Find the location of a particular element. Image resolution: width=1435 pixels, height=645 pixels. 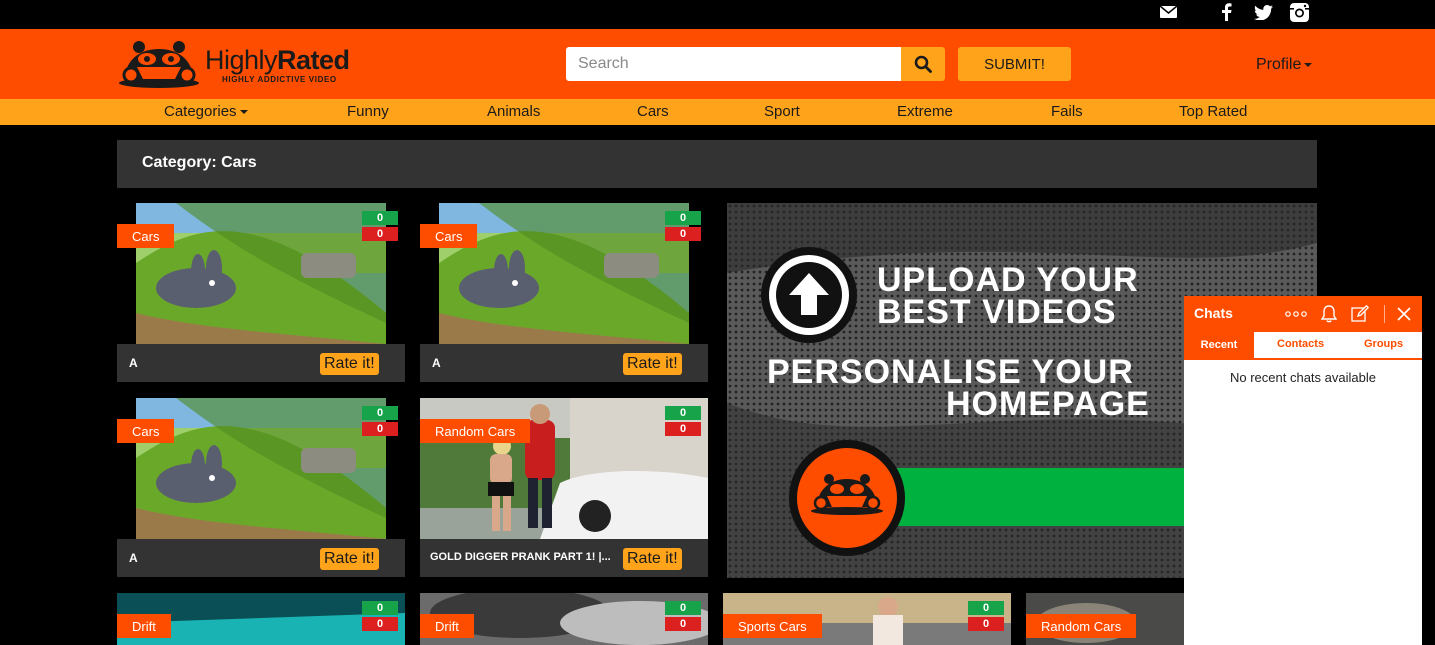

profile-menu: Profile is located at coordinates (1284, 65).